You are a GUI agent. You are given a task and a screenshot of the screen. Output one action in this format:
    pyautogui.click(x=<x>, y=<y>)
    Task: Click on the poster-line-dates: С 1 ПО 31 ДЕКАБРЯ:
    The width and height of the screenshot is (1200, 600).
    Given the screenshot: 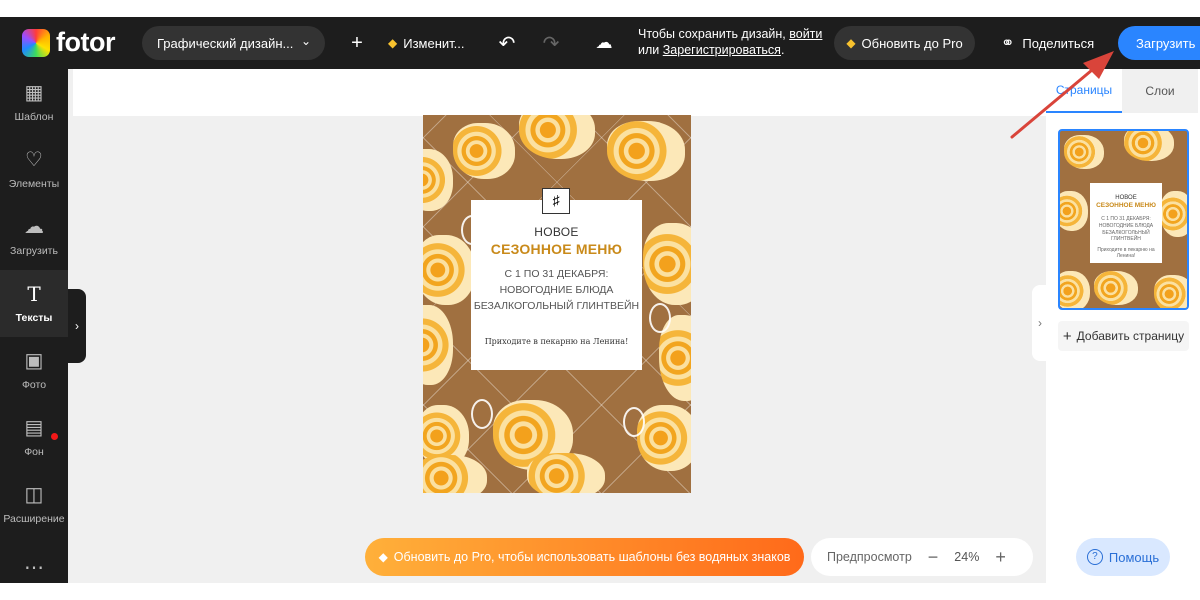 What is the action you would take?
    pyautogui.click(x=556, y=274)
    